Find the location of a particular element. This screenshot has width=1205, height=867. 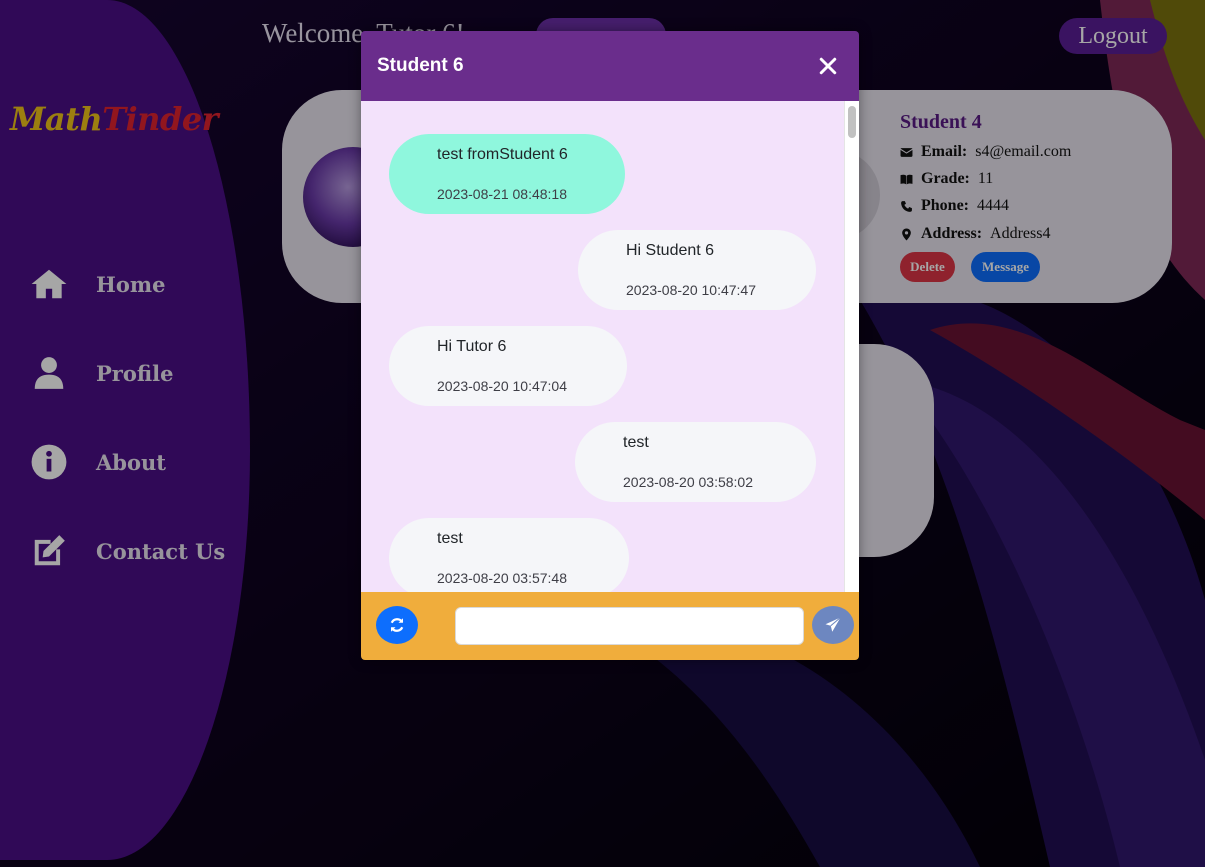

modal-header: Student 6 is located at coordinates (610, 66).